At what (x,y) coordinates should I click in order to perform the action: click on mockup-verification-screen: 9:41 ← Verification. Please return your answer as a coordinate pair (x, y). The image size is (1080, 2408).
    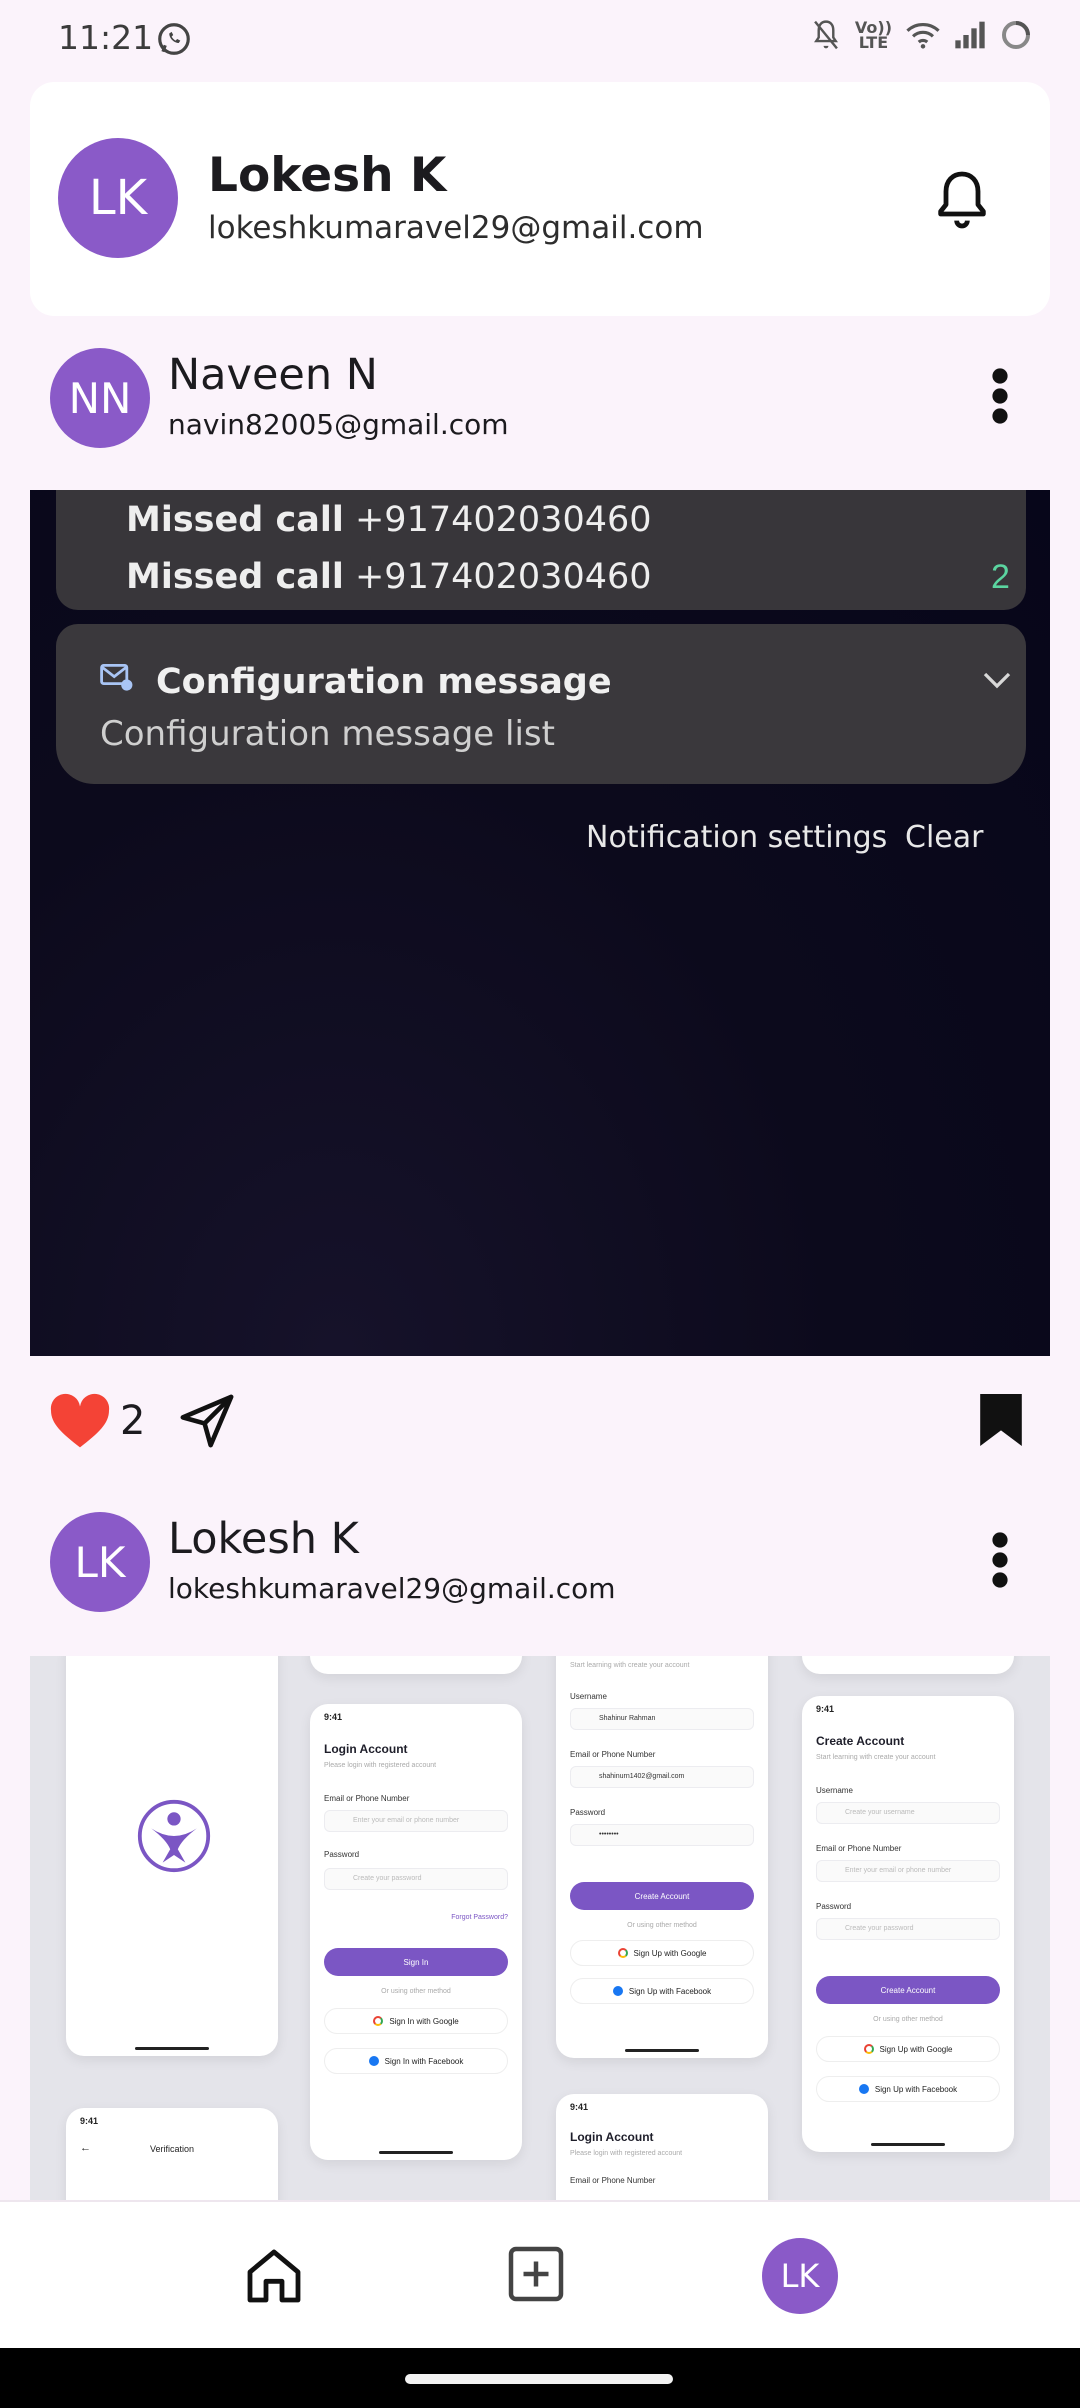
    Looking at the image, I should click on (172, 2154).